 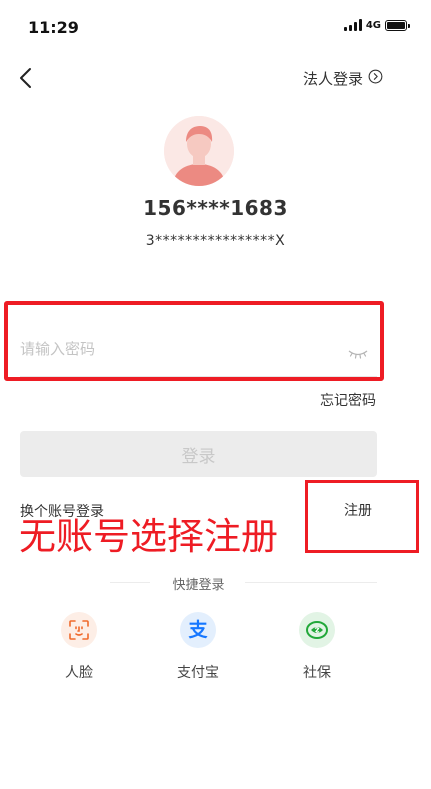 I want to click on quick-login-social-security: 社保, so click(x=317, y=647).